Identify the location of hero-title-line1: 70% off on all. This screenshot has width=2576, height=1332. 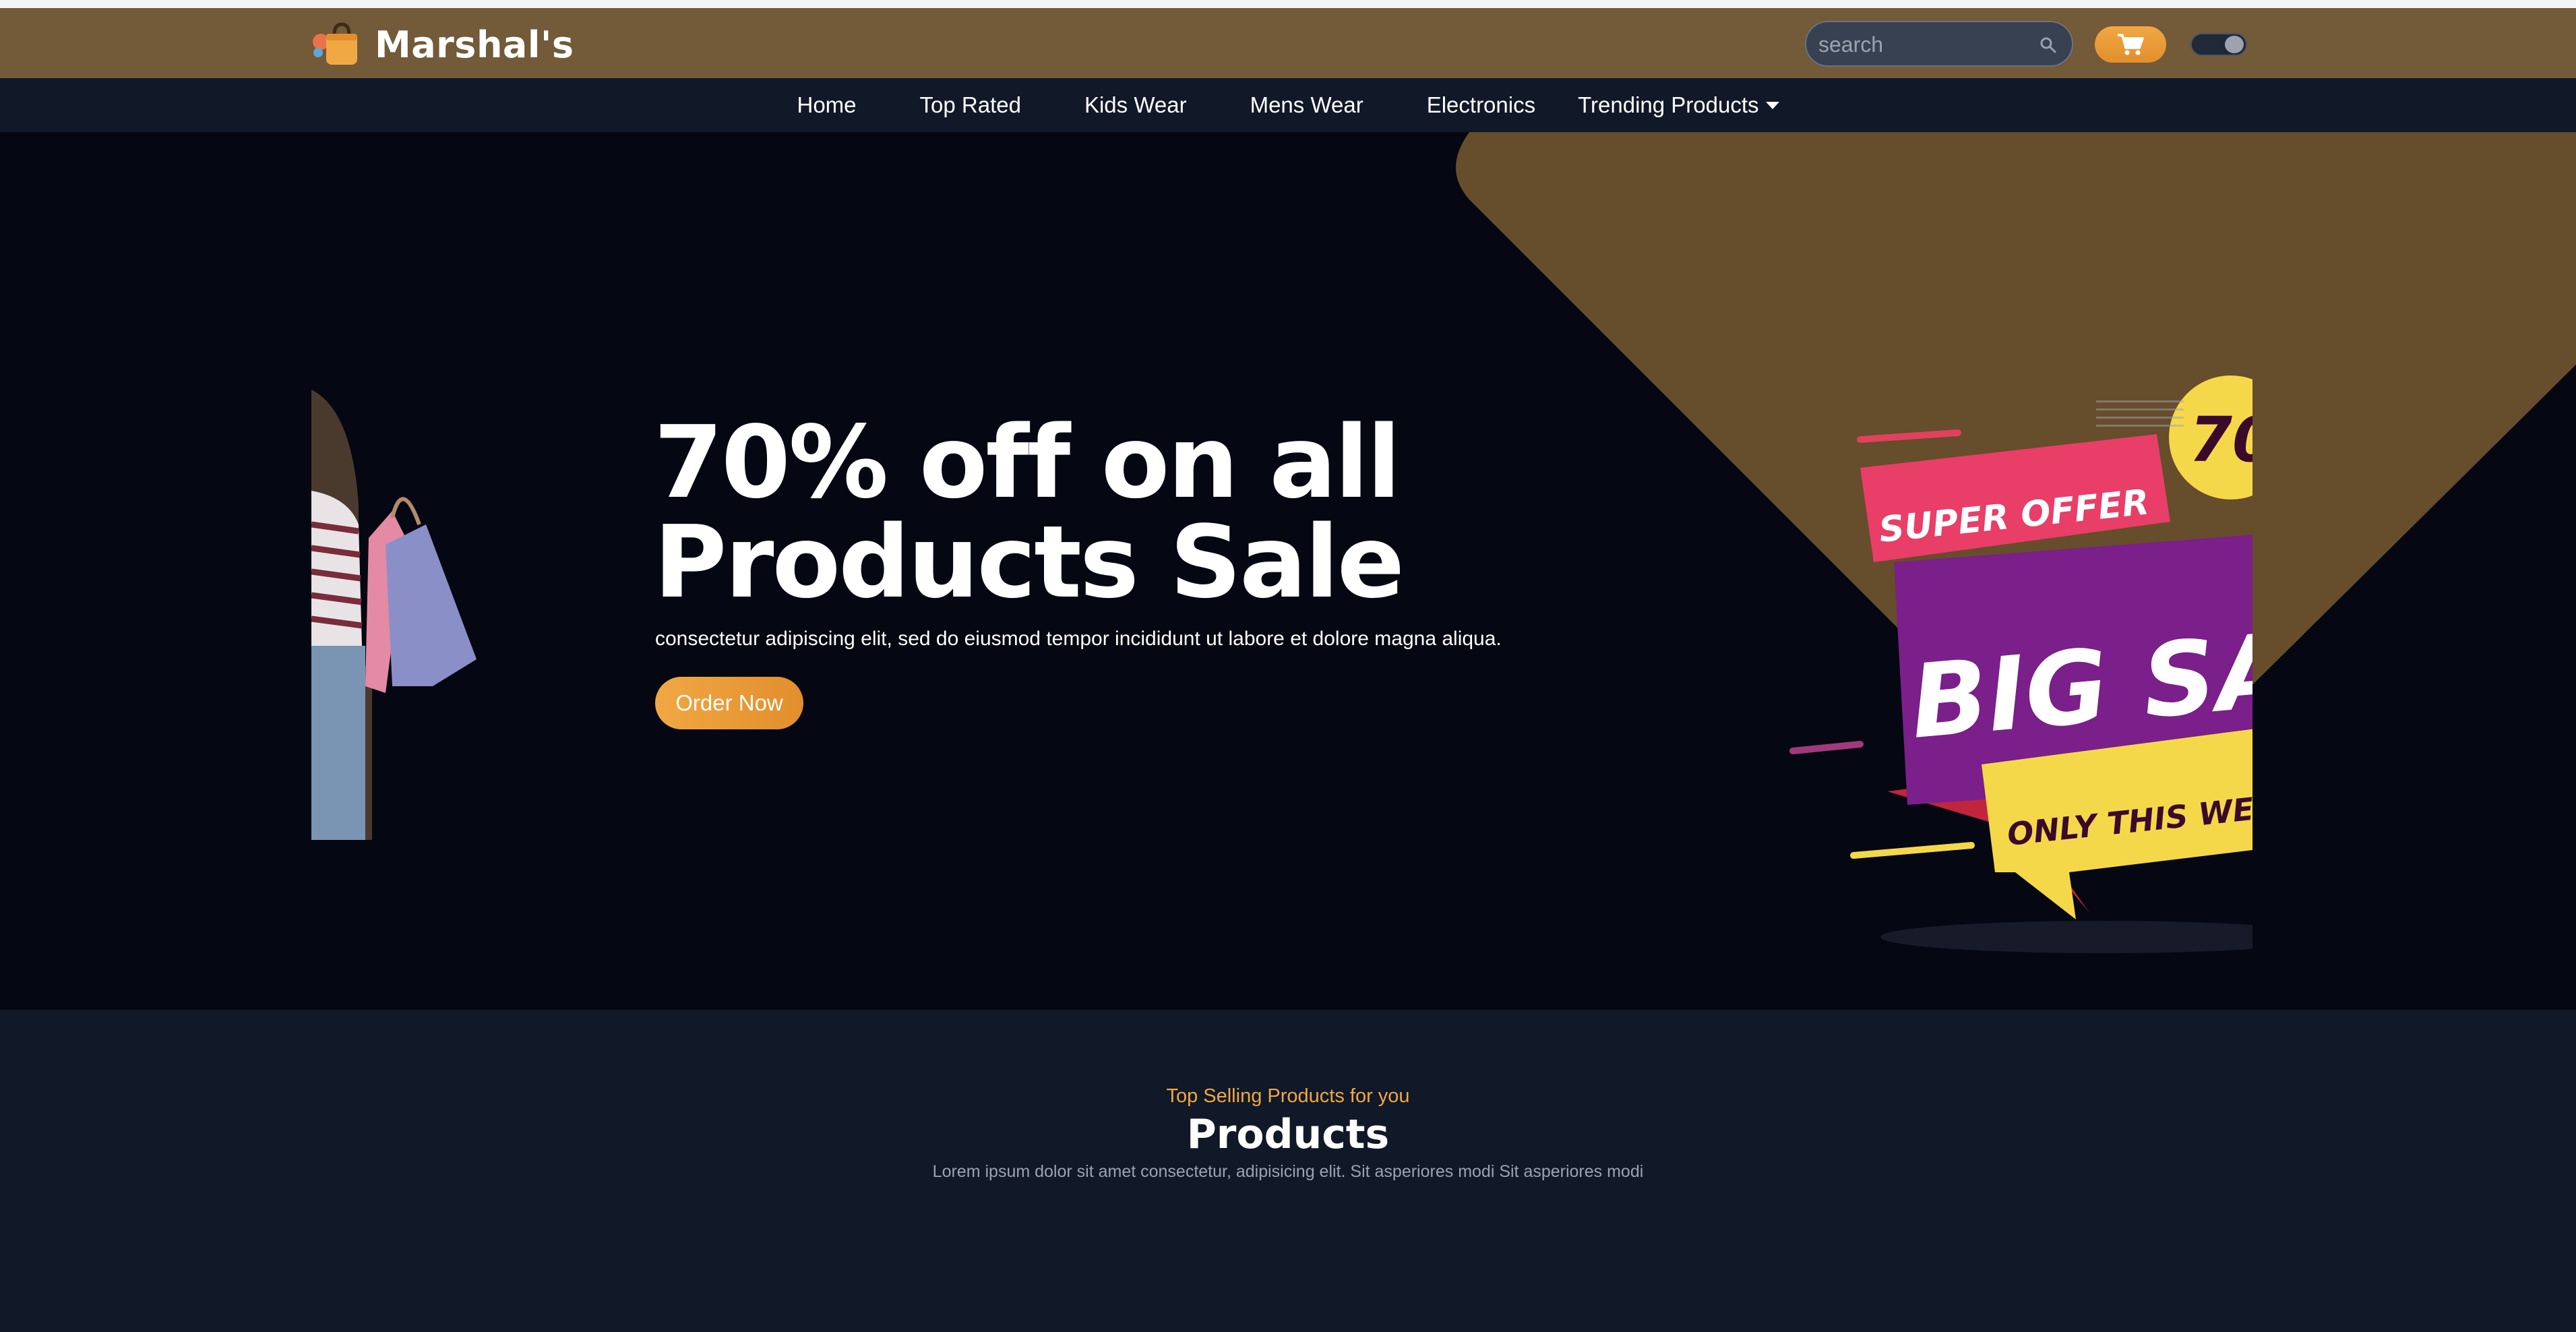
(1028, 462).